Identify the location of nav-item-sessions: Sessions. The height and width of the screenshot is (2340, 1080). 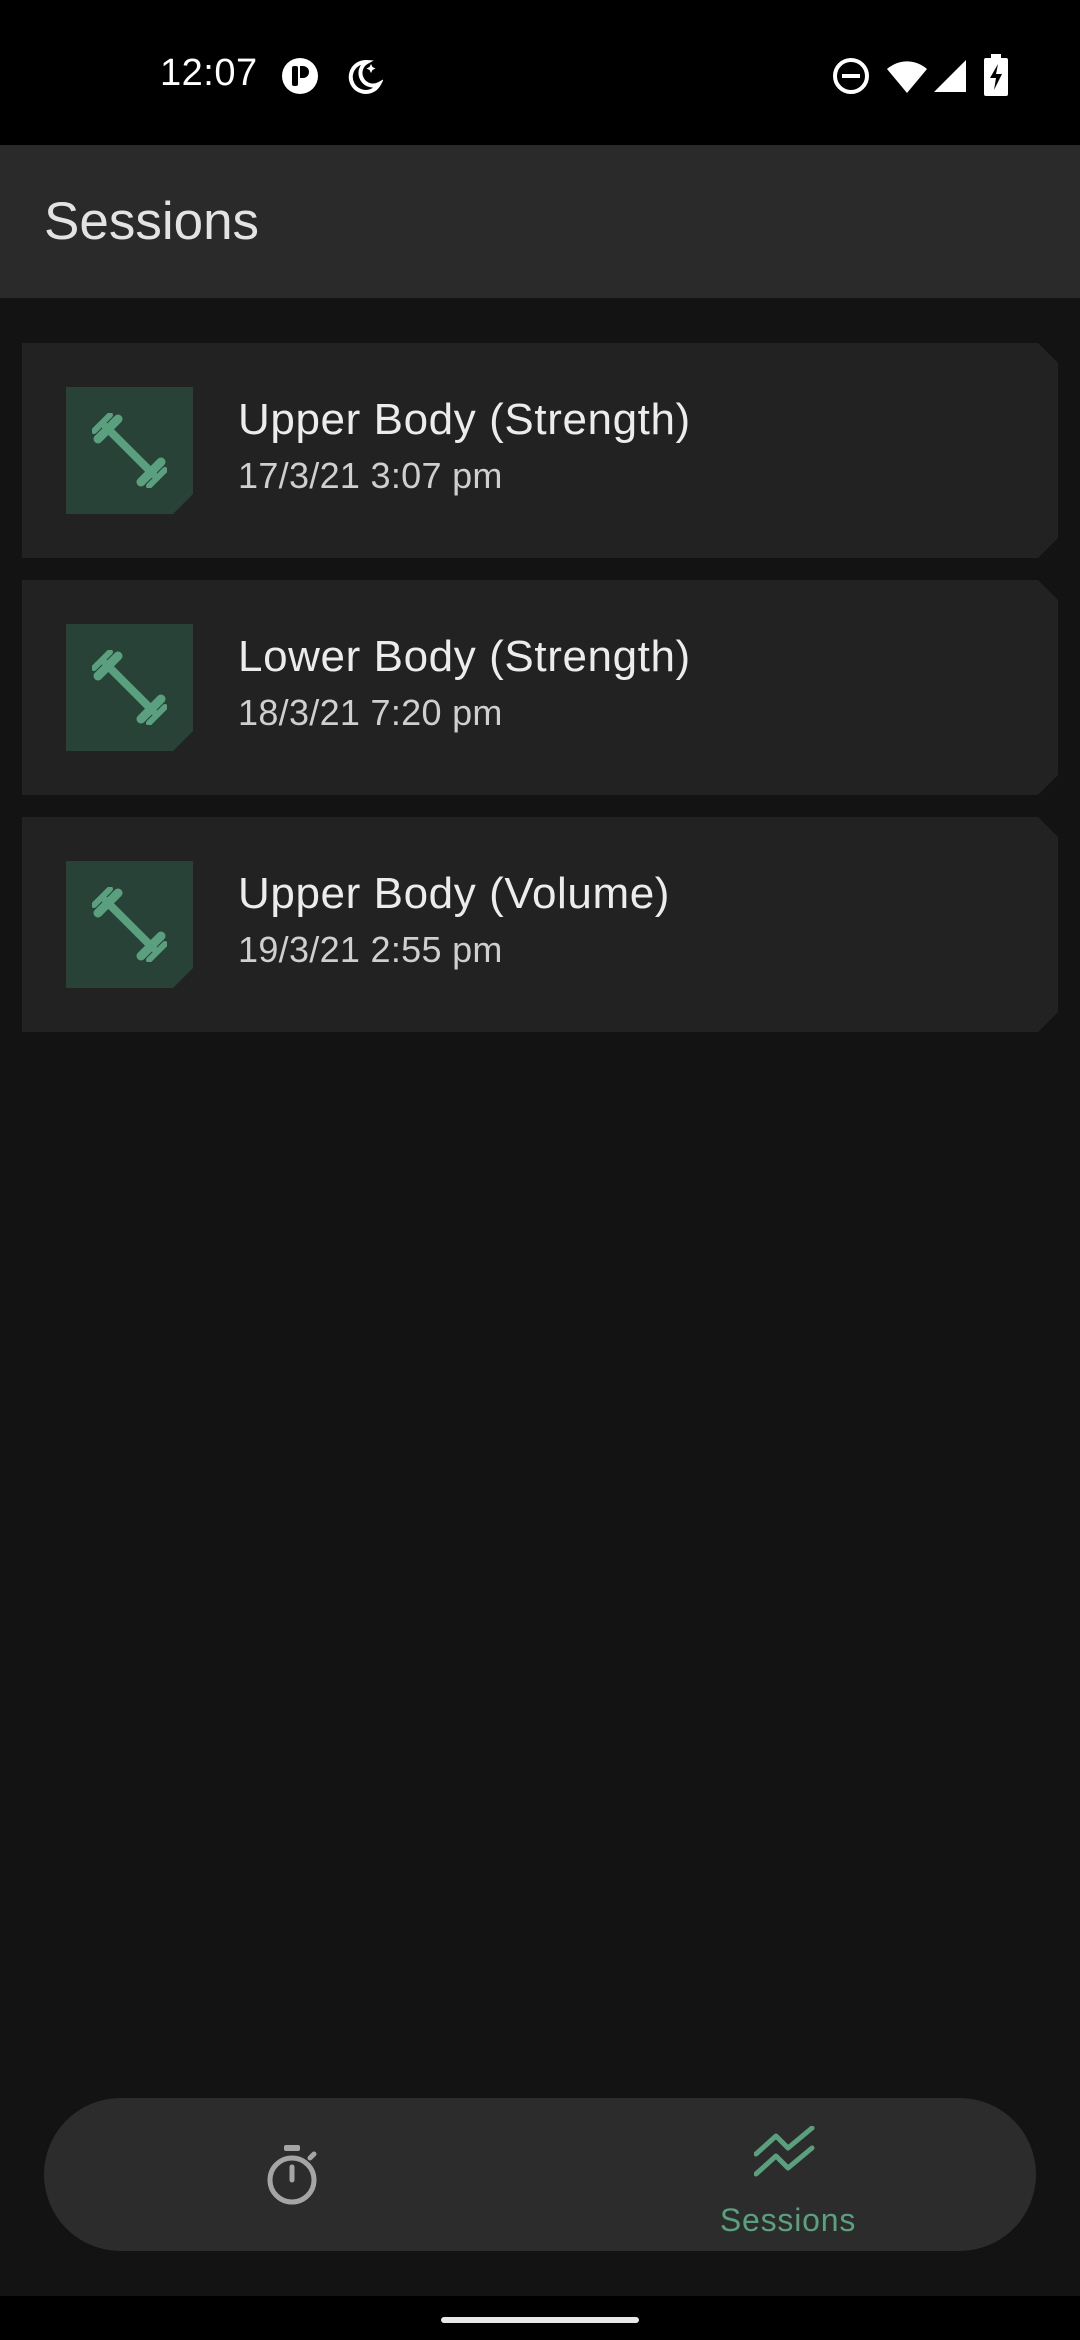
(788, 2174).